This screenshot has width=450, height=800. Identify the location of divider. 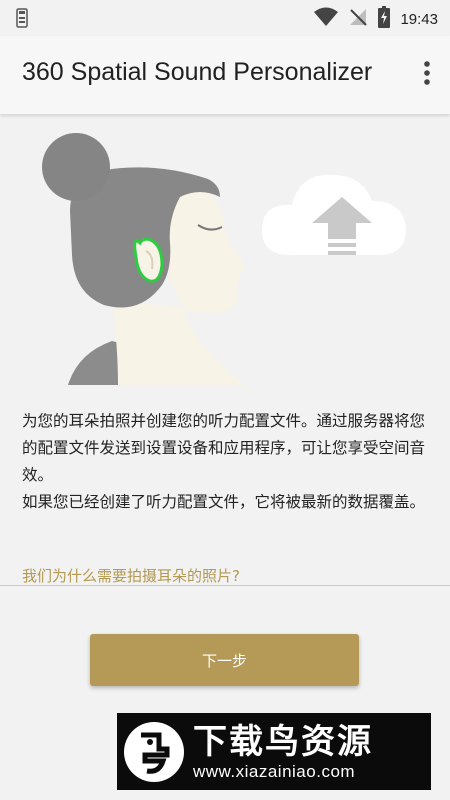
(225, 585).